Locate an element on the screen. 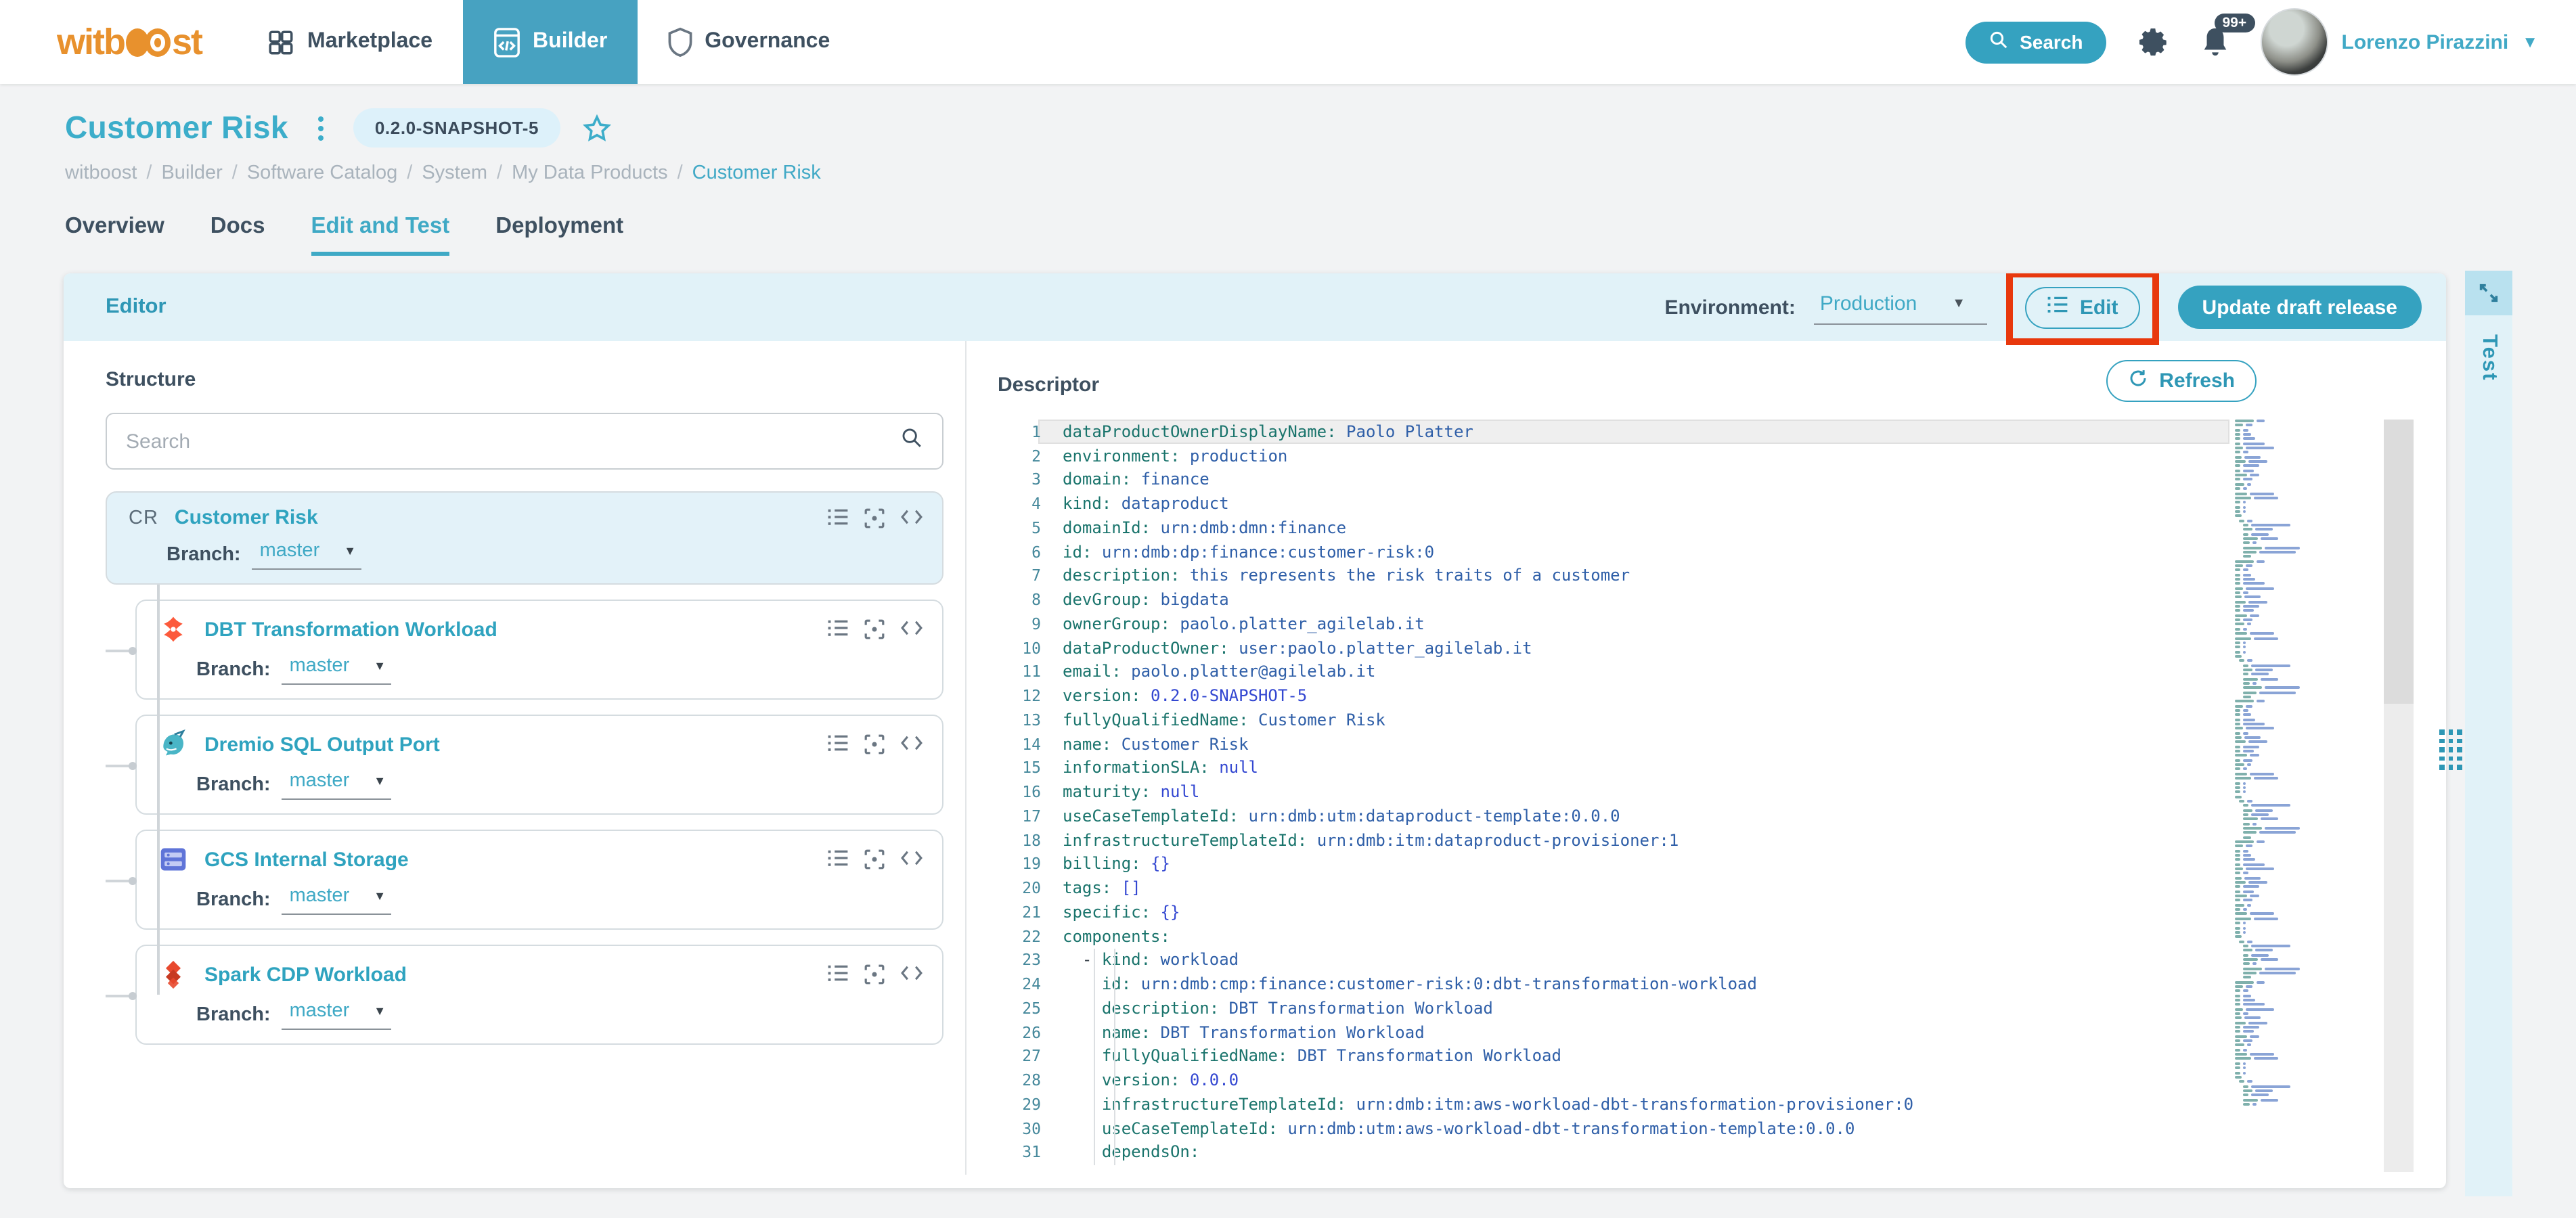 Image resolution: width=2576 pixels, height=1218 pixels. dremio-icon is located at coordinates (173, 744).